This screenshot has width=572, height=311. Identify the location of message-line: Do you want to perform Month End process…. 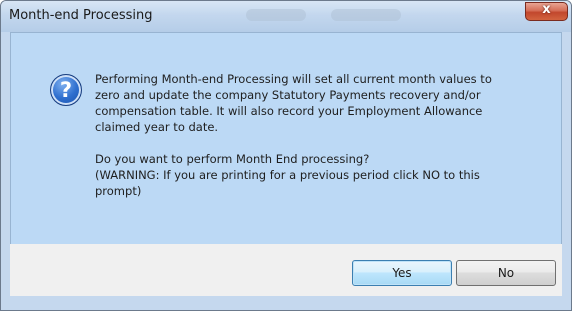
(232, 159).